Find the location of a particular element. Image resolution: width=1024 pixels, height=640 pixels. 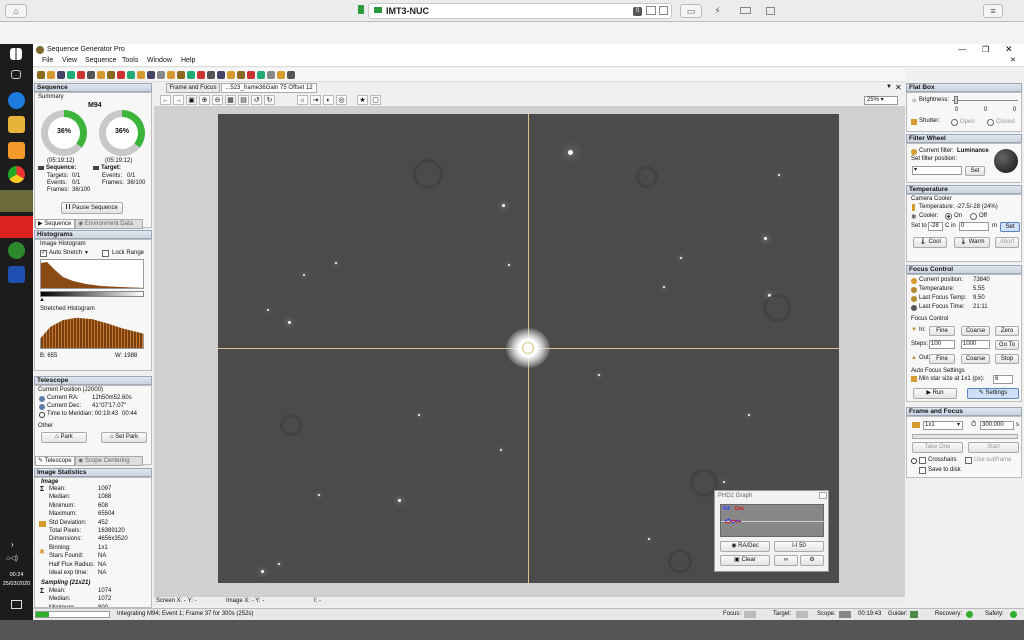

auto-stretch-dropdown-icon: ▼ is located at coordinates (86, 253).